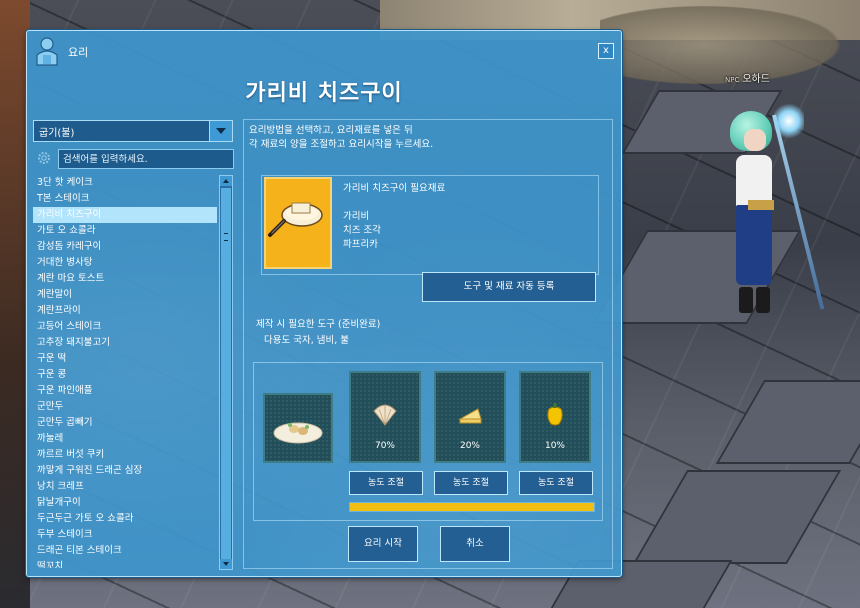 The width and height of the screenshot is (860, 608). I want to click on scallop-icon, so click(385, 415).